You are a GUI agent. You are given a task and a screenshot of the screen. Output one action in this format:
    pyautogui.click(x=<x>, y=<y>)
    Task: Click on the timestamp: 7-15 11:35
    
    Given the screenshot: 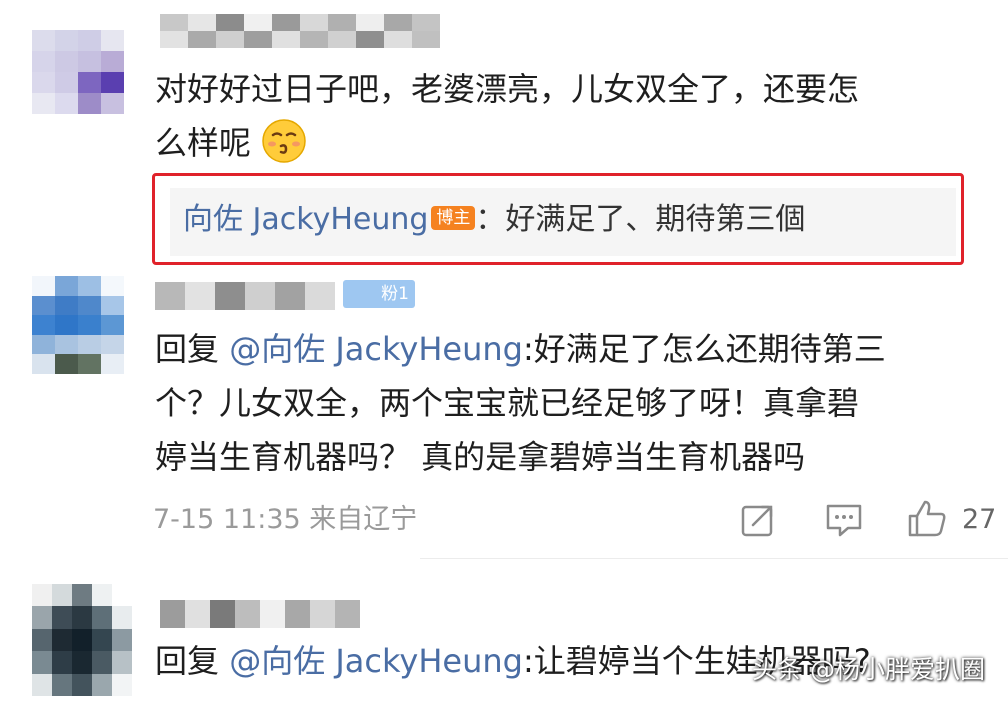 What is the action you would take?
    pyautogui.click(x=227, y=519)
    